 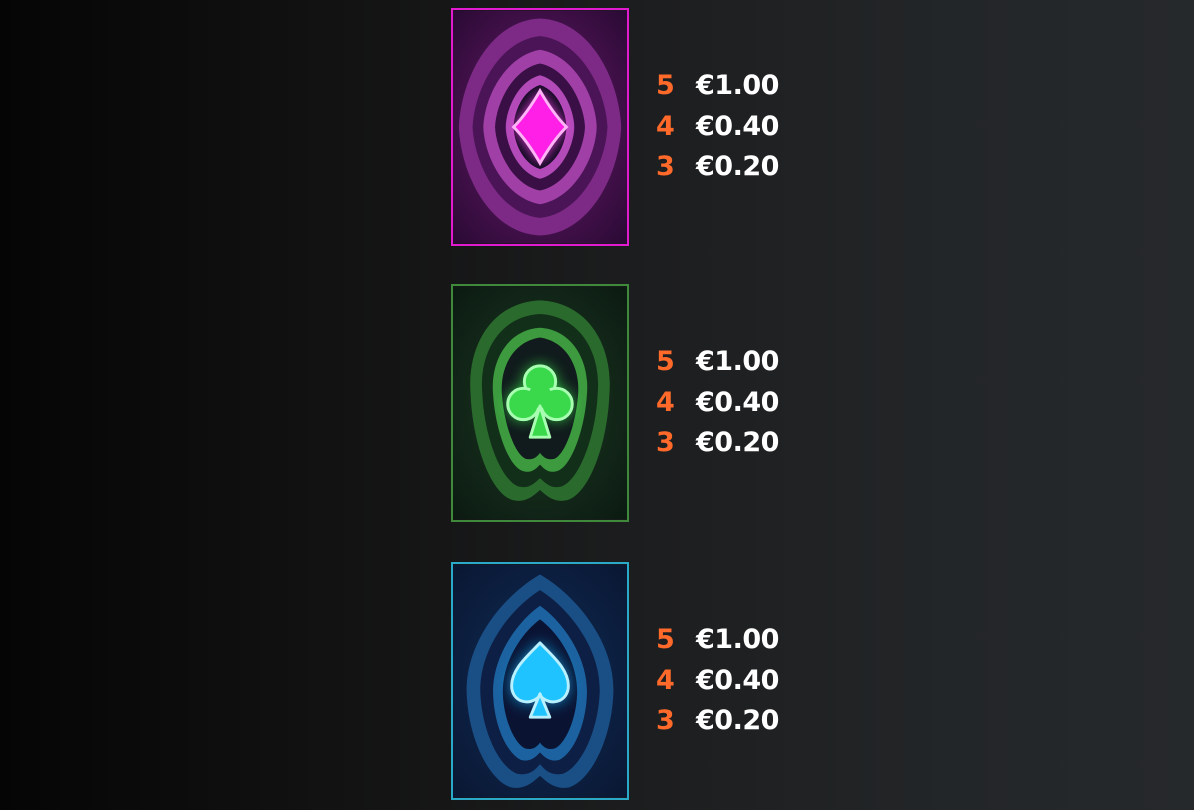 I want to click on spade-paytable: 5 €1.00 4 €0.40 3 €0.20, so click(x=717, y=681).